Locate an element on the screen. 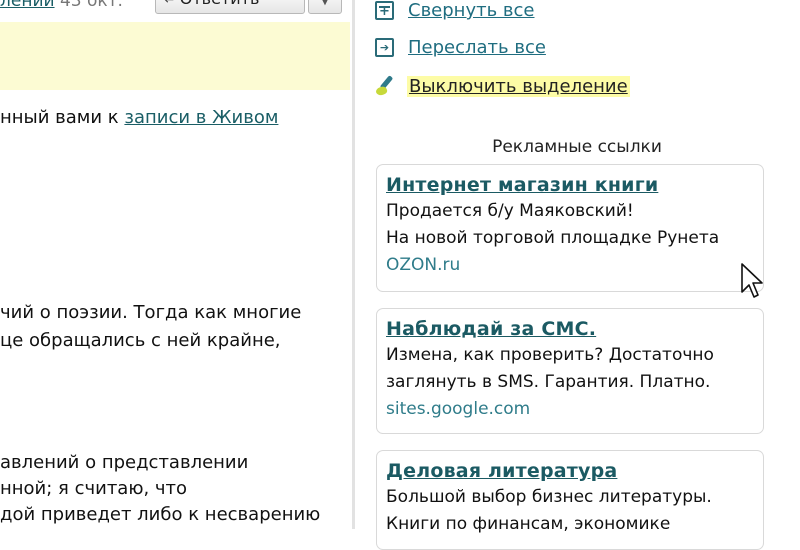  ad-text: Книги по финансам, экономике is located at coordinates (528, 524).